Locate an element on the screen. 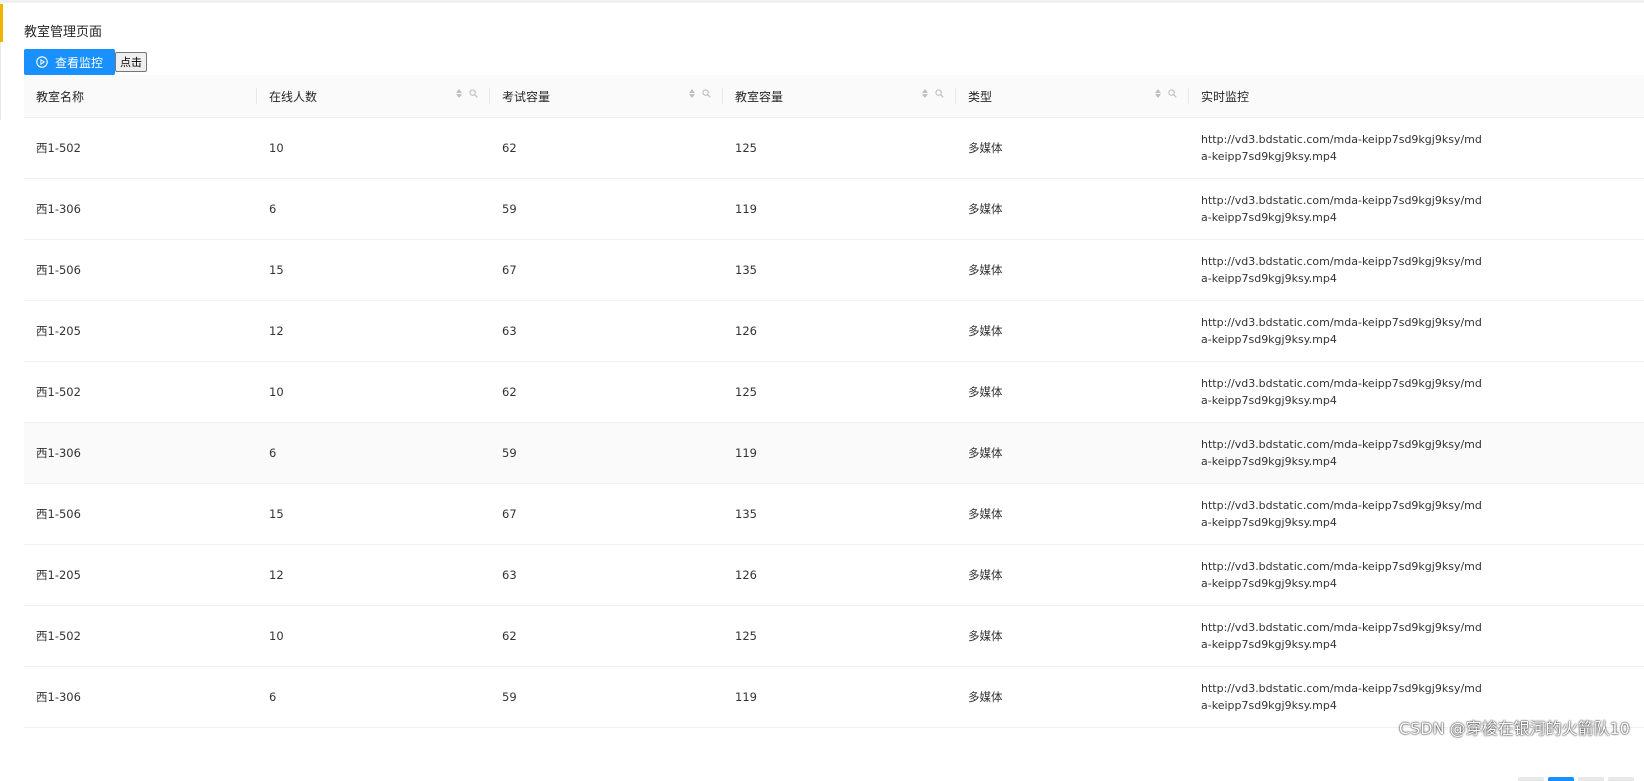 Image resolution: width=1644 pixels, height=781 pixels. column-header-label: 实时监控 is located at coordinates (1225, 96).